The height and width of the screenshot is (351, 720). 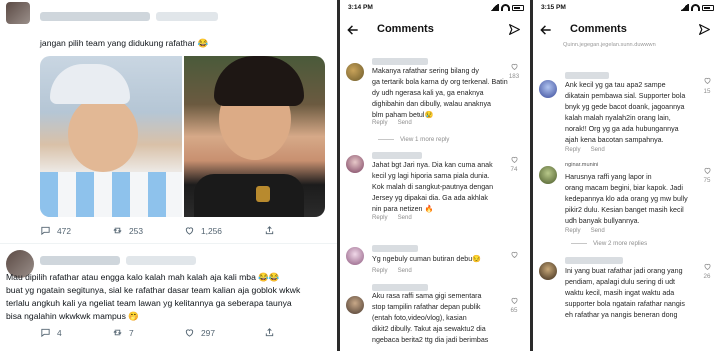 I want to click on comment-line: Harusnya raffi yang lapor in, so click(x=608, y=177).